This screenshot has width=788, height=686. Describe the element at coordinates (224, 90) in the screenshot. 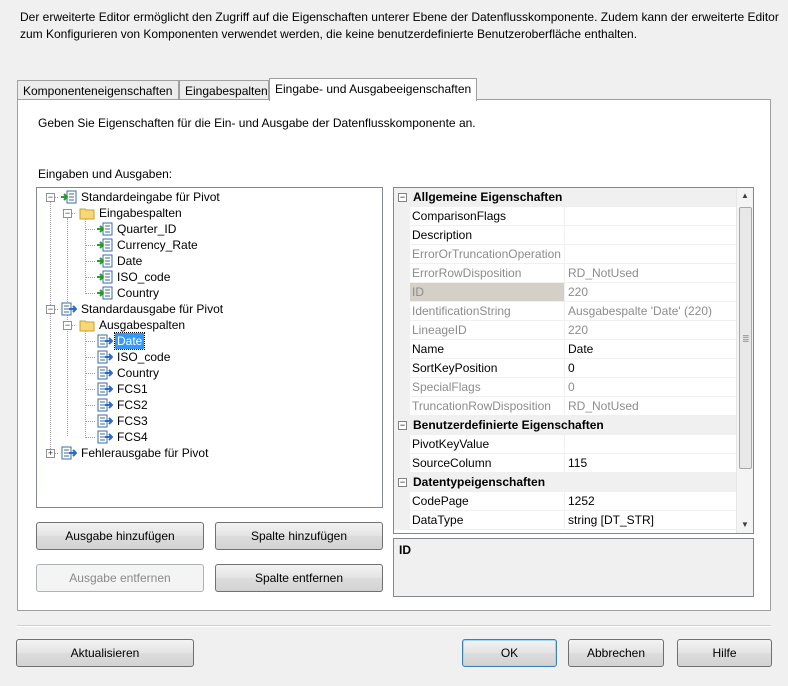

I see `tab-input-columns: Eingabespalten` at that location.